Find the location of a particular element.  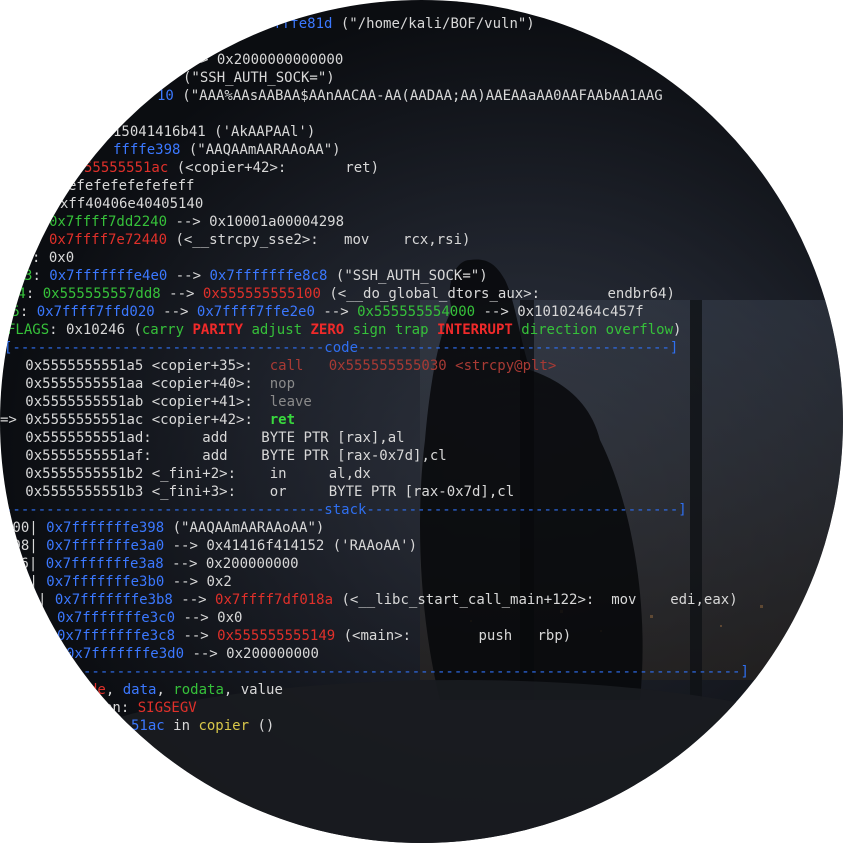

instruction: or BYTE PTR [rax-0x7d],cl is located at coordinates (392, 492).